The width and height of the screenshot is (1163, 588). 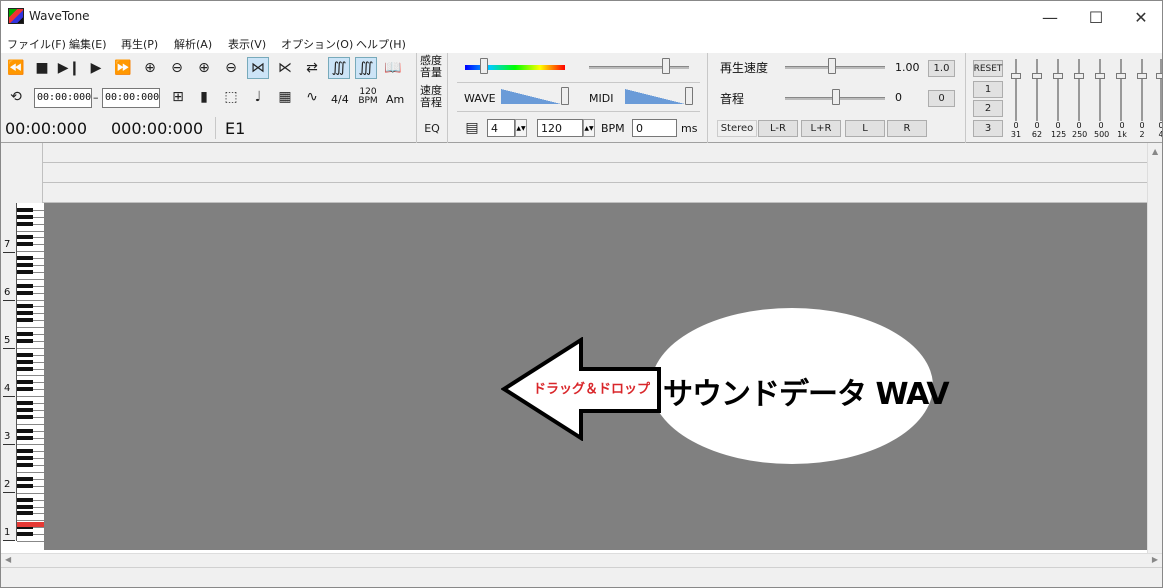 What do you see at coordinates (16, 68) in the screenshot?
I see `rewind-icon: ⏪` at bounding box center [16, 68].